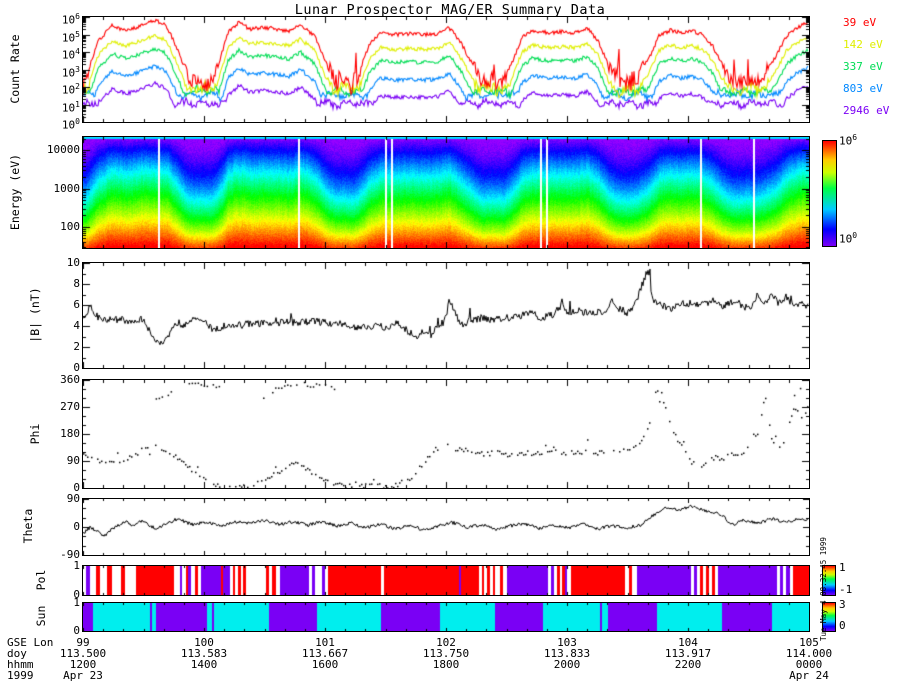  I want to click on count-rate-ytick: 106, so click(70, 19).